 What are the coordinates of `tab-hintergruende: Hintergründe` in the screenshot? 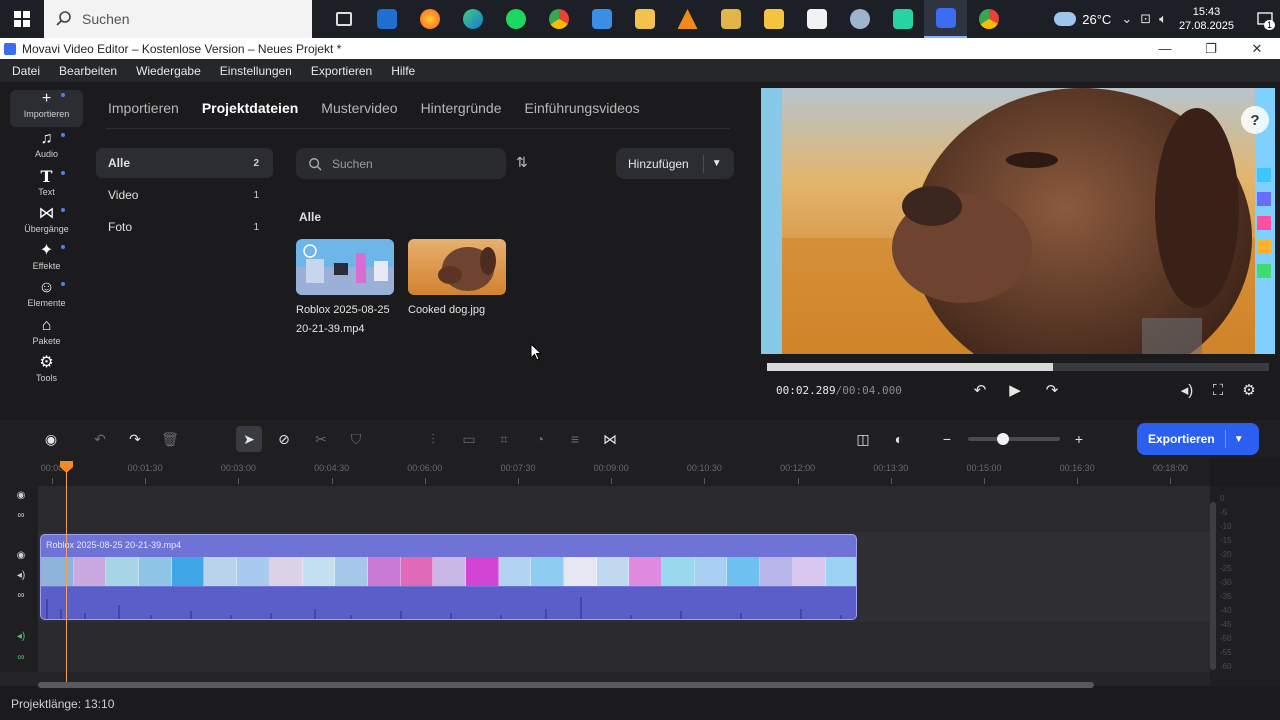 It's located at (461, 108).